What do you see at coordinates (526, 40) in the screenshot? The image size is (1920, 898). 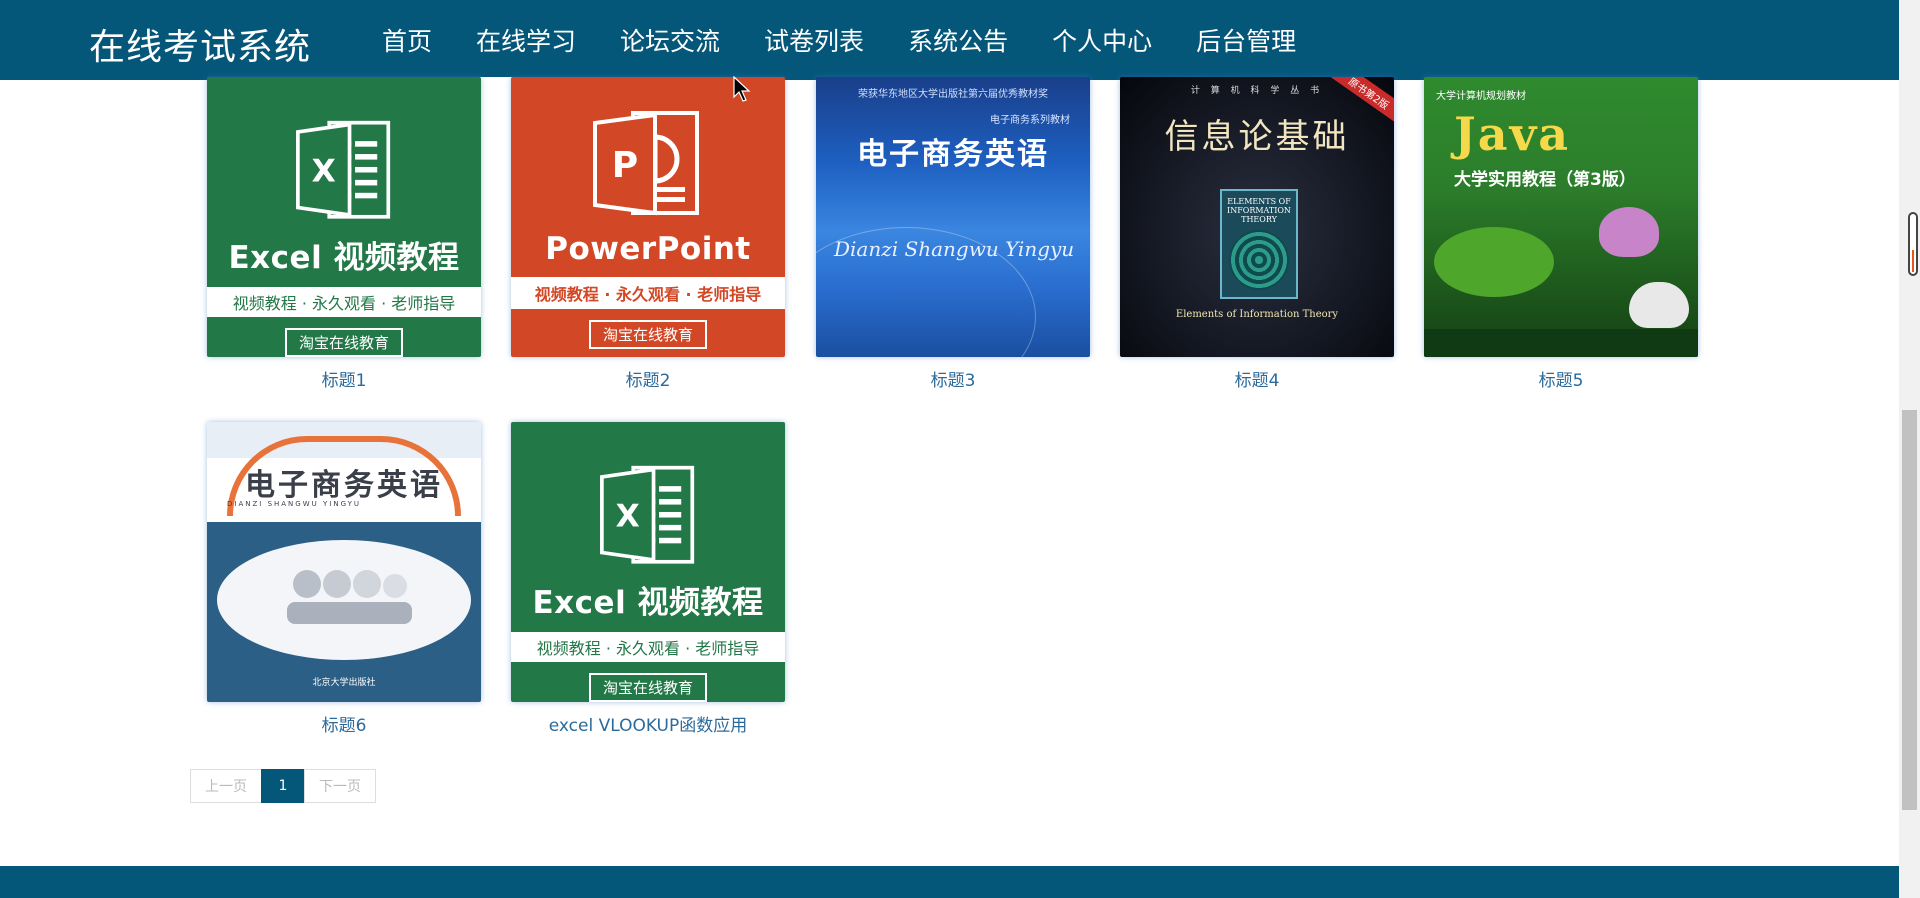 I see `nav-online-learning: 在线学习` at bounding box center [526, 40].